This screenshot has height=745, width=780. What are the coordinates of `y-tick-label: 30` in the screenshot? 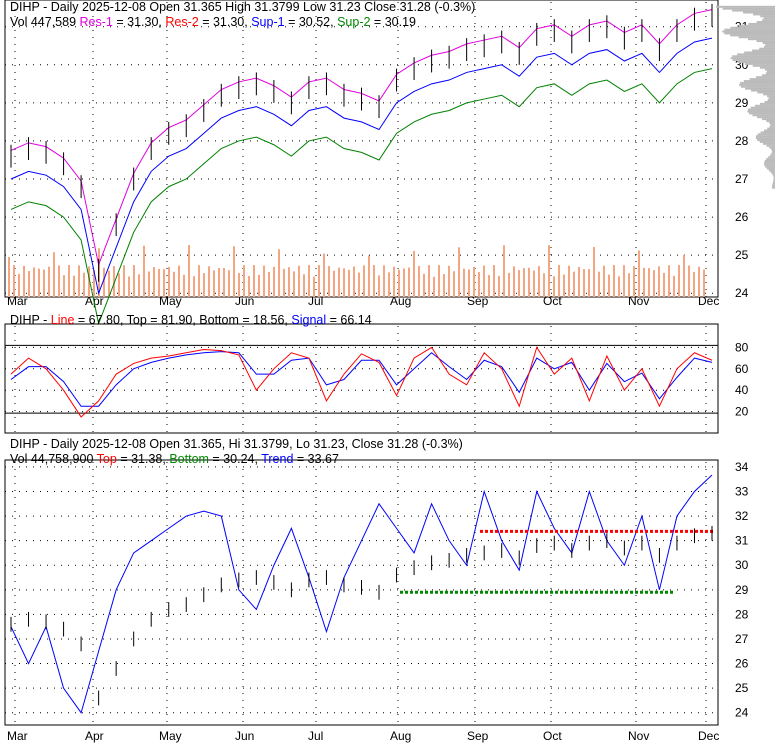 It's located at (742, 565).